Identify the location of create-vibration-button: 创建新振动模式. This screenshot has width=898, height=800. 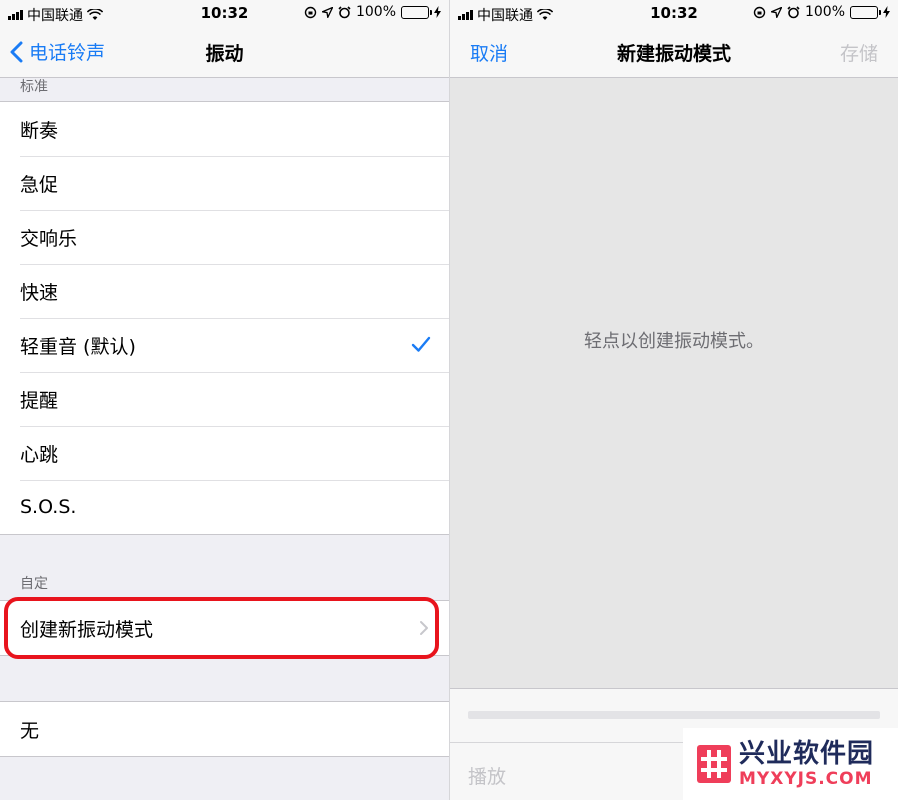
(224, 628).